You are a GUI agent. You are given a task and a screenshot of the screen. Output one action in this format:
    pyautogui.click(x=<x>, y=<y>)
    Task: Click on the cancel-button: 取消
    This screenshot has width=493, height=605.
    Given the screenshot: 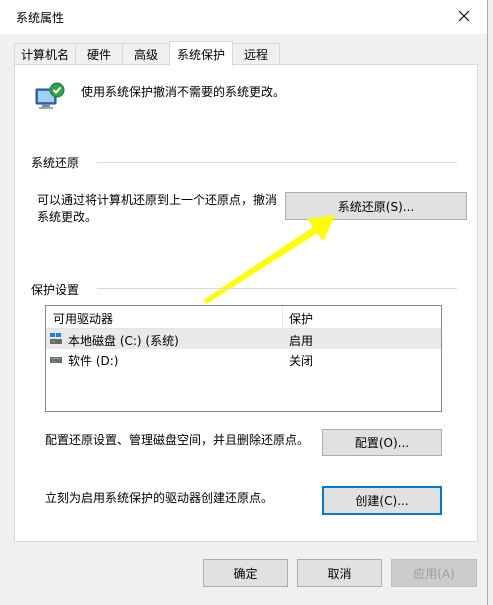 What is the action you would take?
    pyautogui.click(x=339, y=573)
    